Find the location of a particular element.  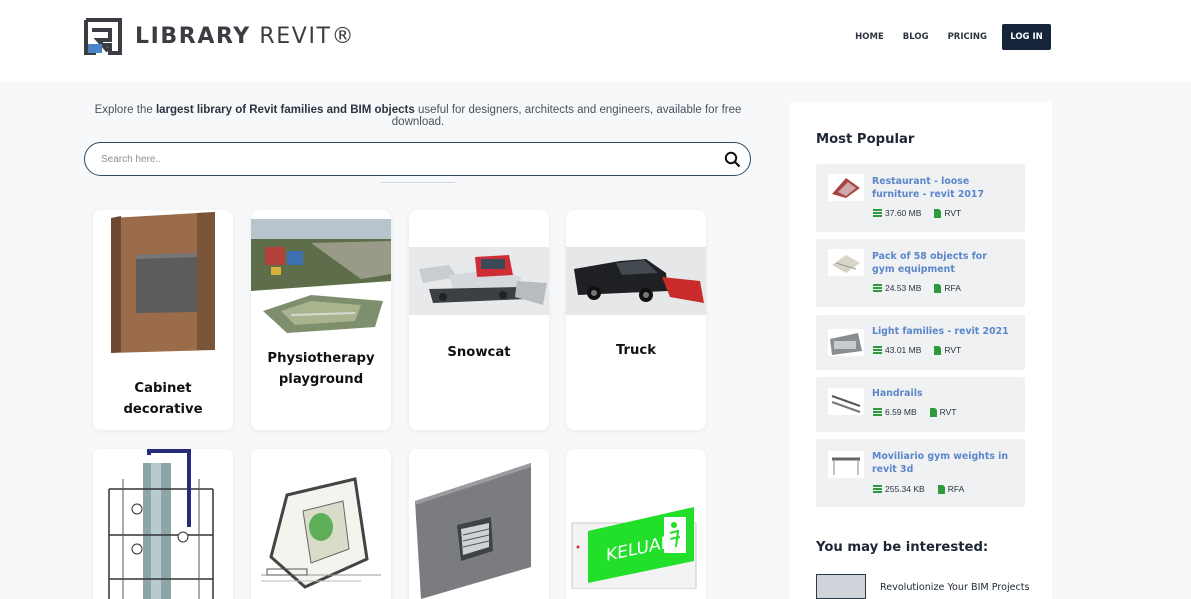

playground-thumbnail is located at coordinates (321, 276).